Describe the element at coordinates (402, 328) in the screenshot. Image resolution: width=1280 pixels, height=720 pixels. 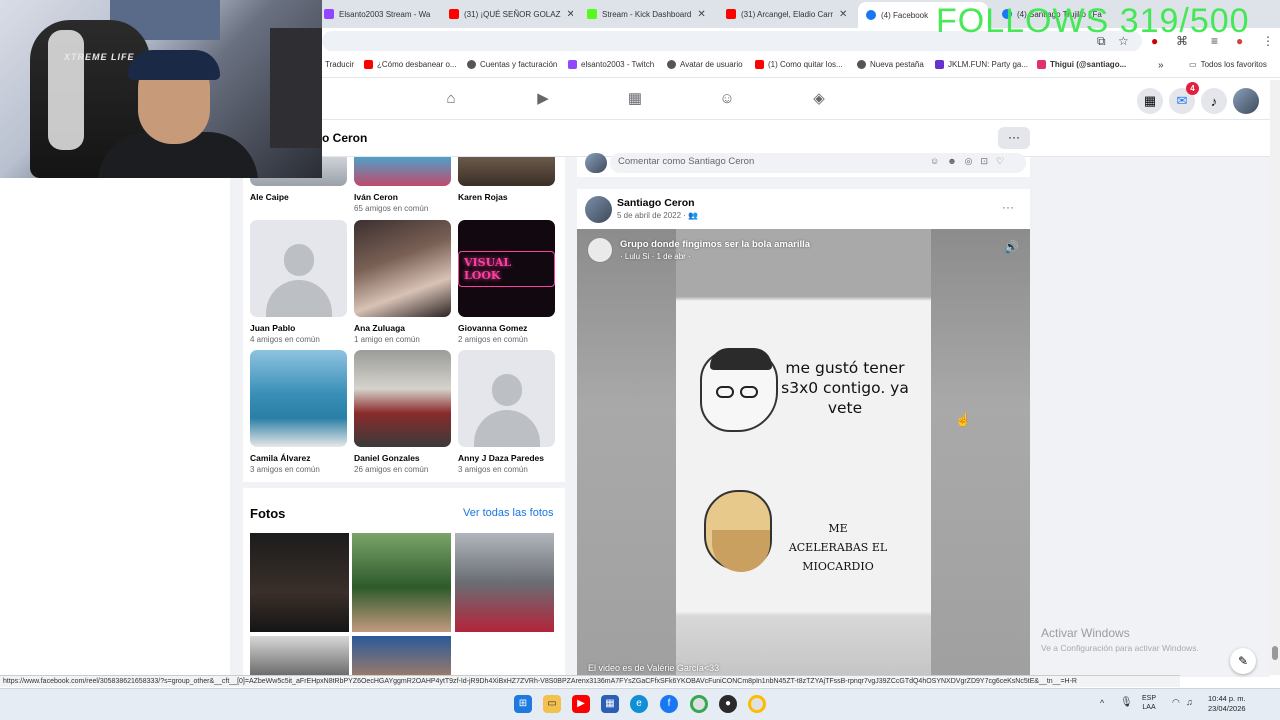
I see `friend-name: Ana Zuluaga` at that location.